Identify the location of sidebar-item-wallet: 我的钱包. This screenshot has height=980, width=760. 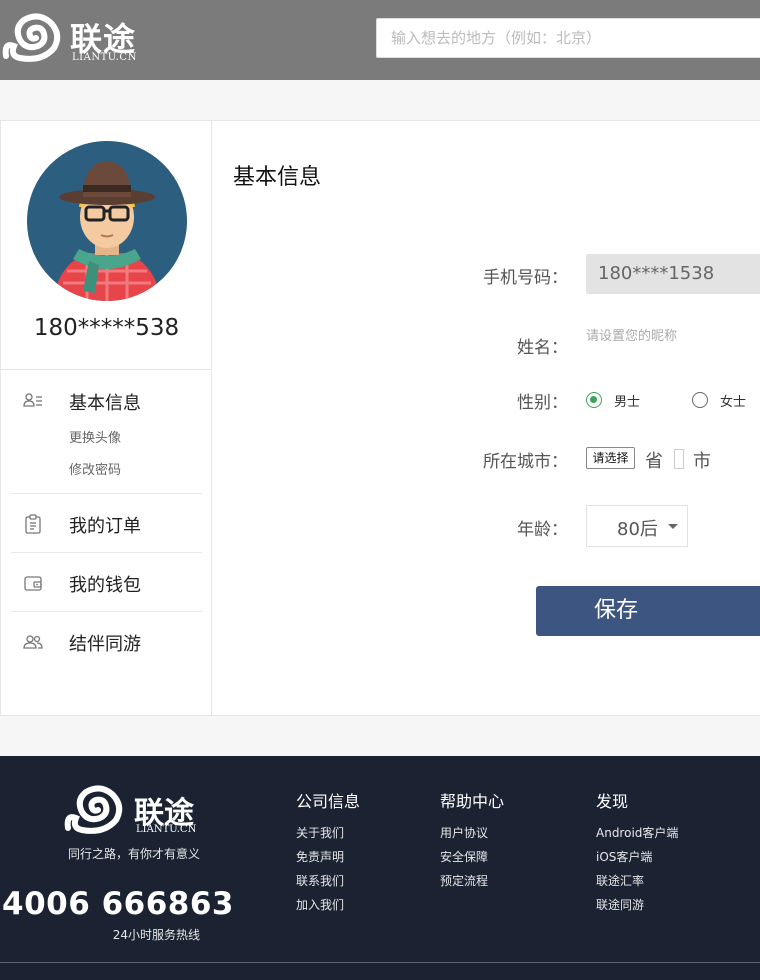
(106, 583).